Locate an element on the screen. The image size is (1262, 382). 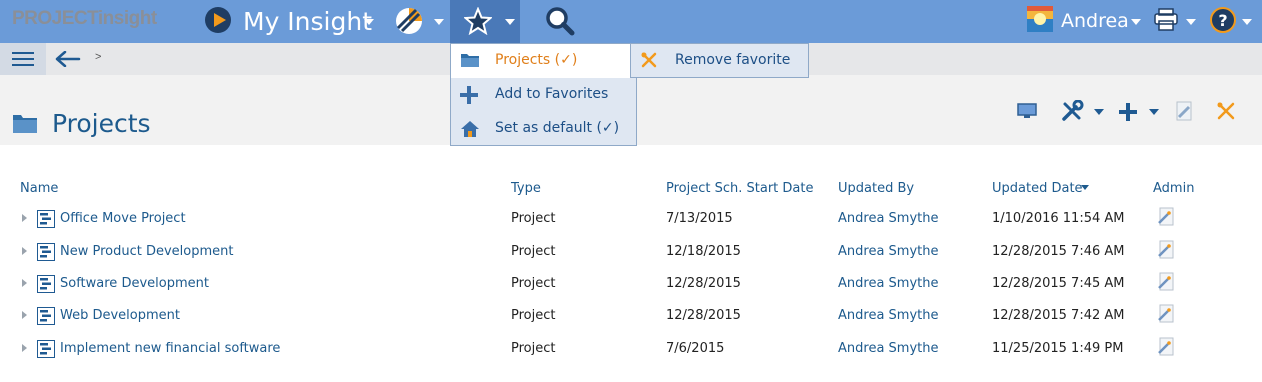
printer-icon is located at coordinates (1166, 20).